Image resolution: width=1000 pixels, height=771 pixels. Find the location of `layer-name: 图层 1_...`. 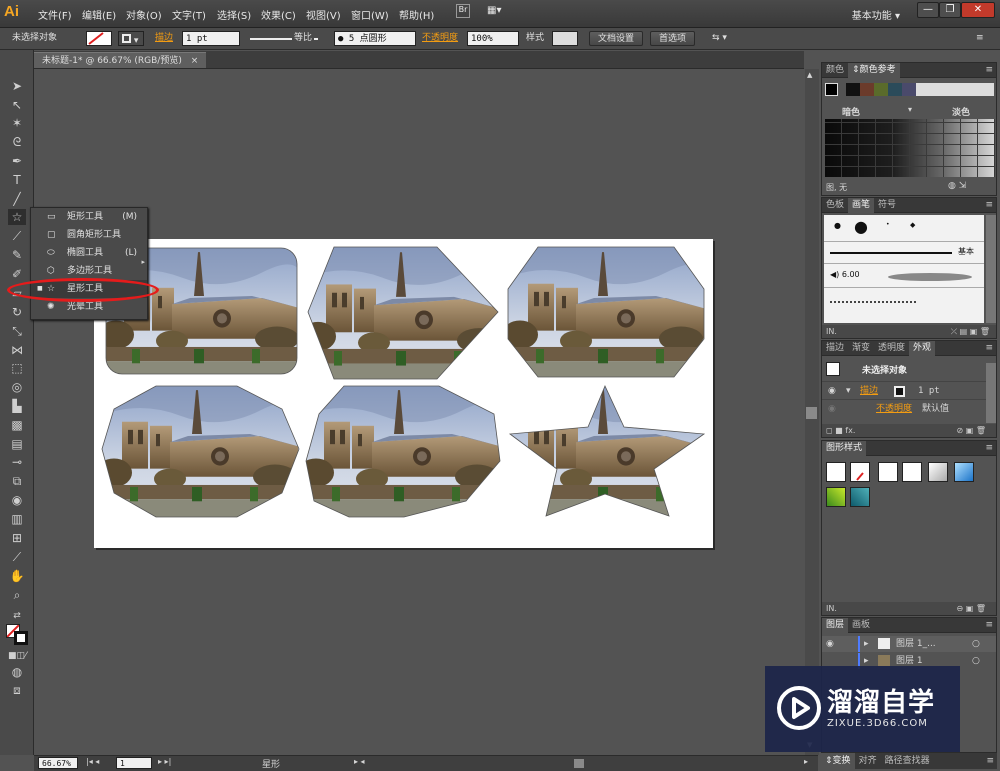

layer-name: 图层 1_... is located at coordinates (916, 644).